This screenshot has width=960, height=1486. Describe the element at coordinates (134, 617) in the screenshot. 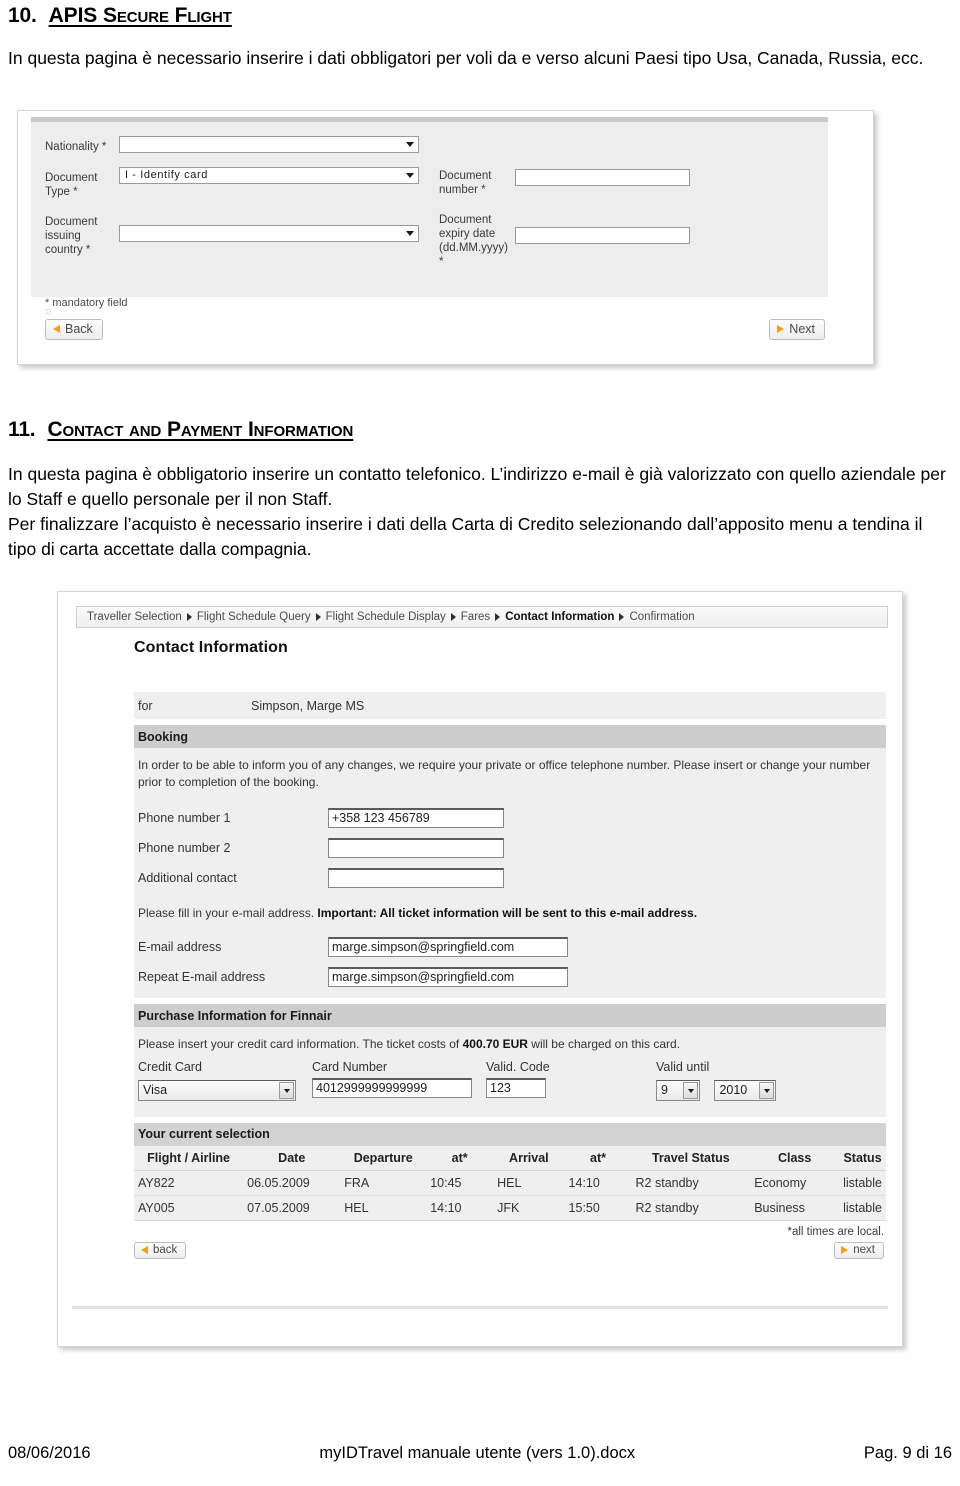

I see `breadcrumb-item-traveller-selection: Traveller Selection` at that location.